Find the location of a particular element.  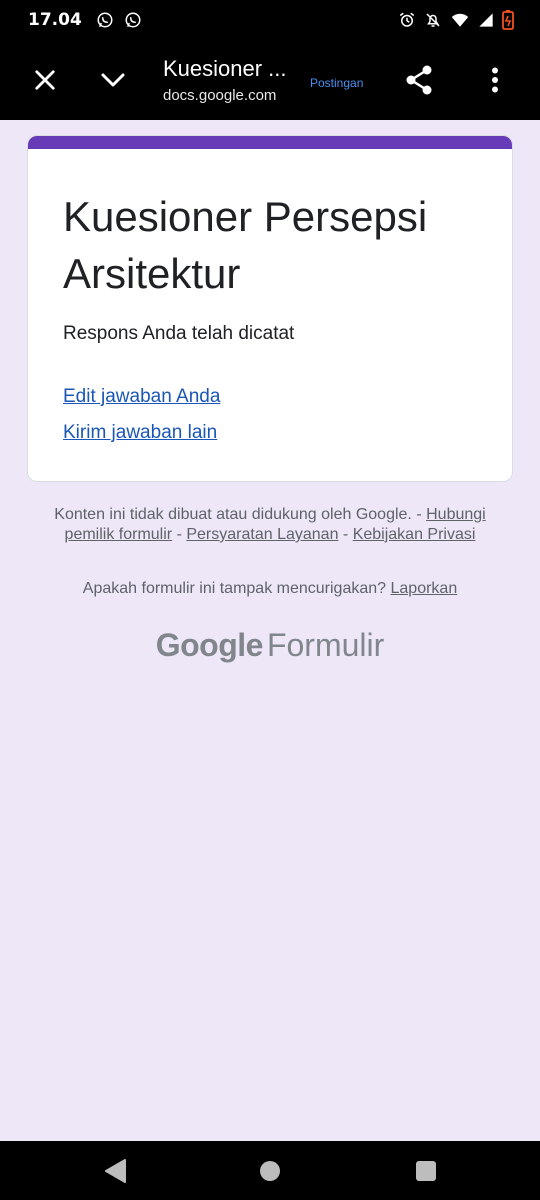

recent-apps-icon is located at coordinates (426, 1171).